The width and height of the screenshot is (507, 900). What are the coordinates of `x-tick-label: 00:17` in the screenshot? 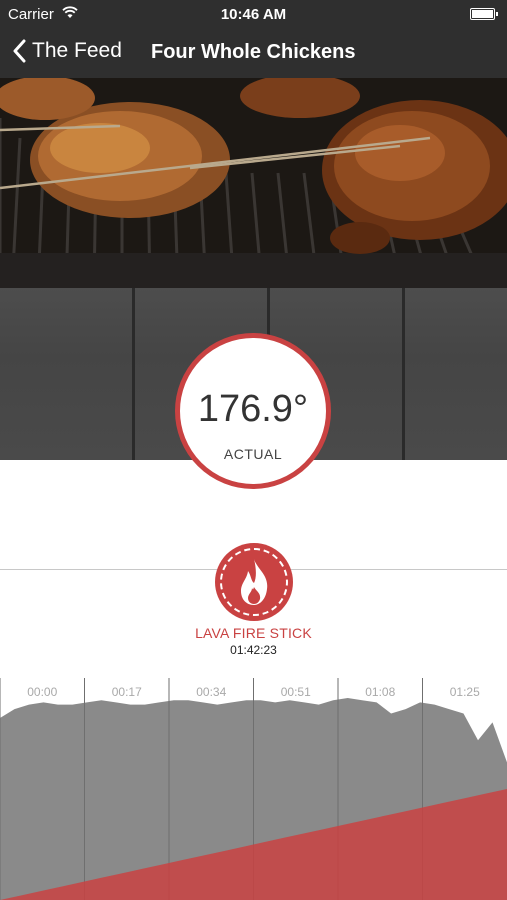 It's located at (127, 692).